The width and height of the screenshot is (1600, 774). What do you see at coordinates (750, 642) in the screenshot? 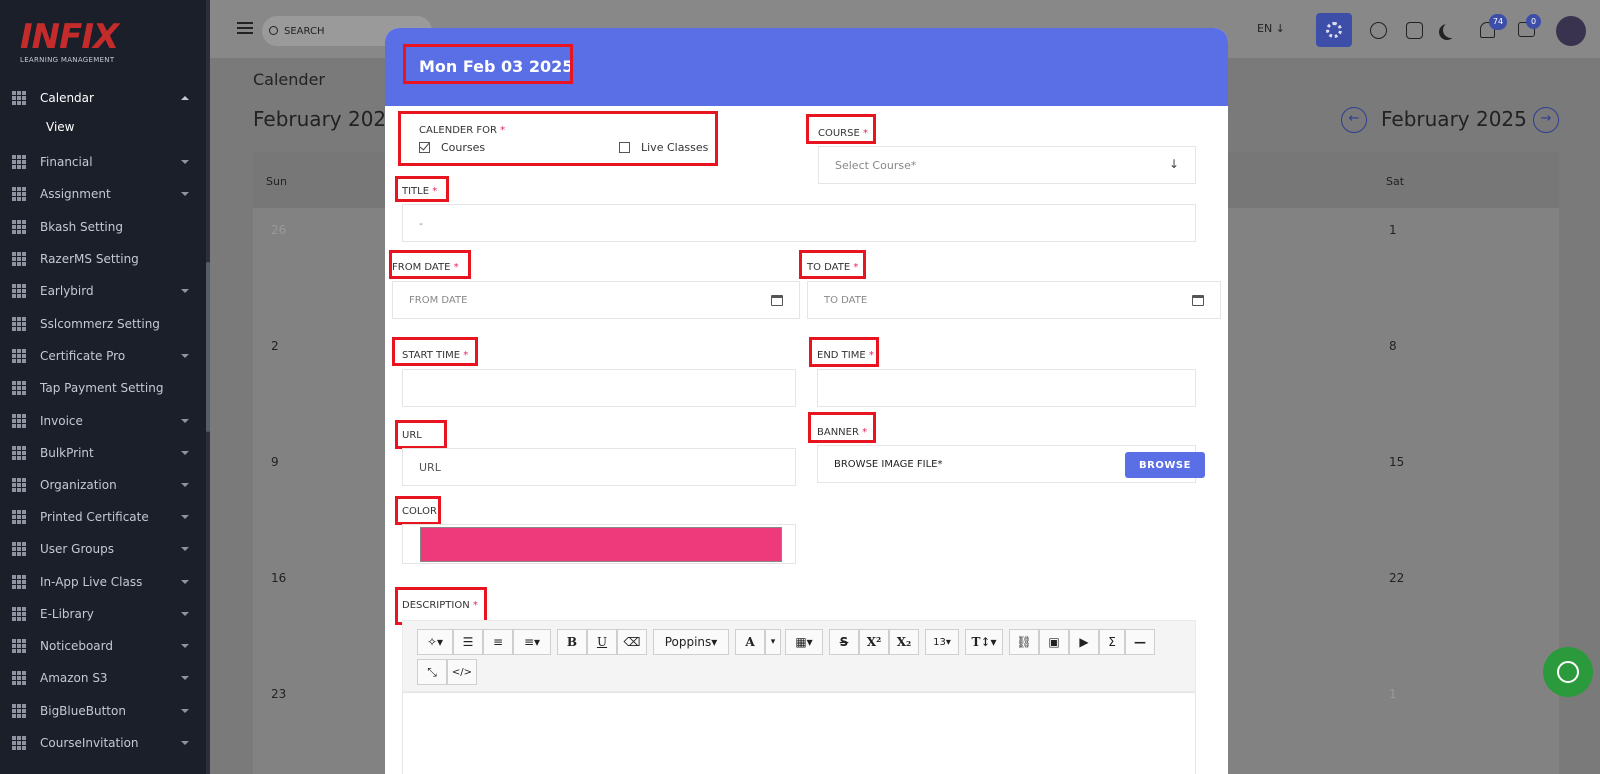
I see `text-color-icon: A` at bounding box center [750, 642].